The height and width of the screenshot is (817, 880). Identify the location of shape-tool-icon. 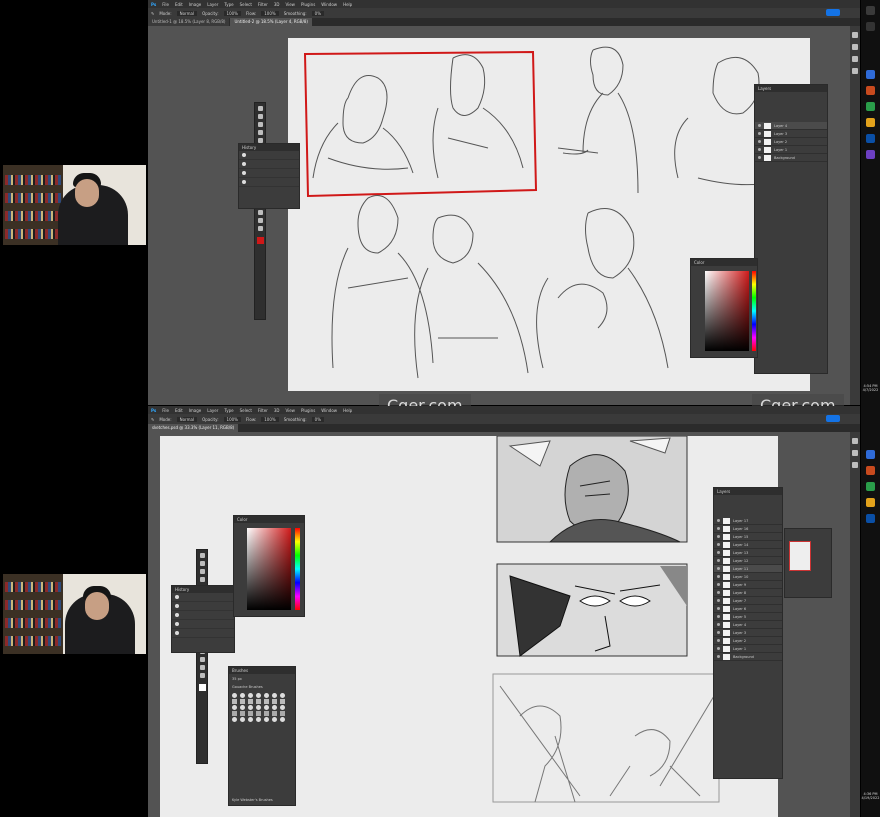
(202, 659).